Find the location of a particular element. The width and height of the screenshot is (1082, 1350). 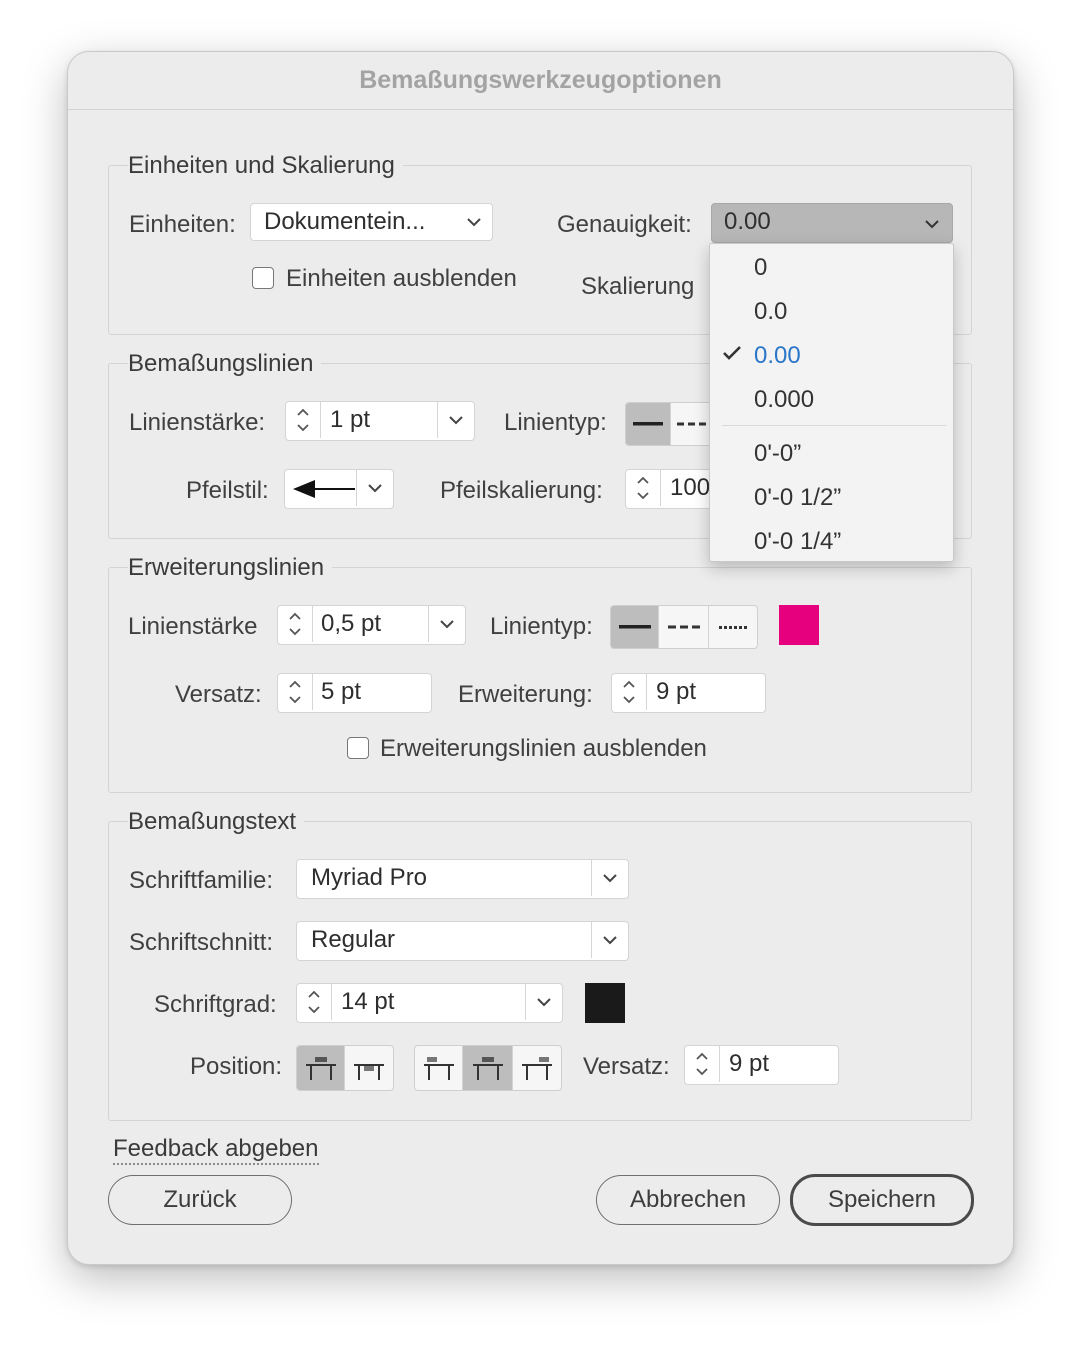

dotted-line-icon is located at coordinates (733, 627).